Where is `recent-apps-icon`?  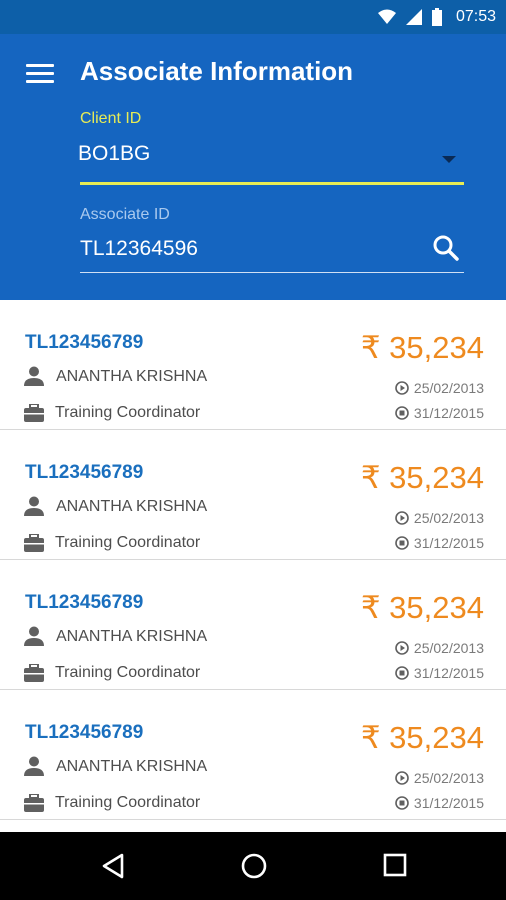
recent-apps-icon is located at coordinates (395, 865).